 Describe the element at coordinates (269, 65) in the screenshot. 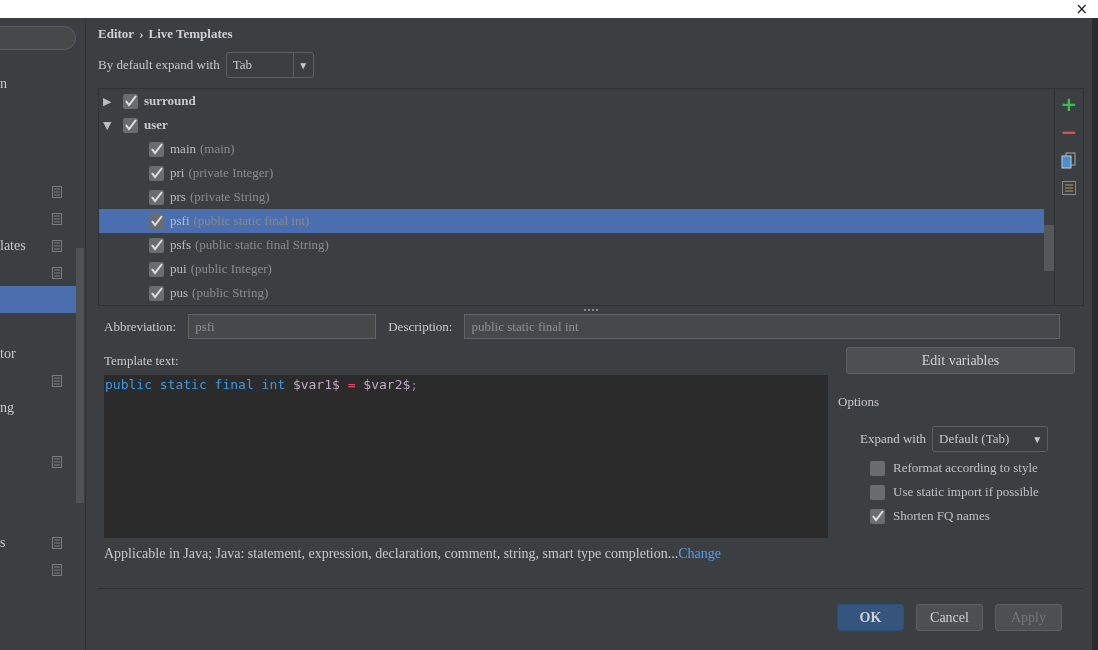

I see `expand-dropdown: Tab ▼` at that location.